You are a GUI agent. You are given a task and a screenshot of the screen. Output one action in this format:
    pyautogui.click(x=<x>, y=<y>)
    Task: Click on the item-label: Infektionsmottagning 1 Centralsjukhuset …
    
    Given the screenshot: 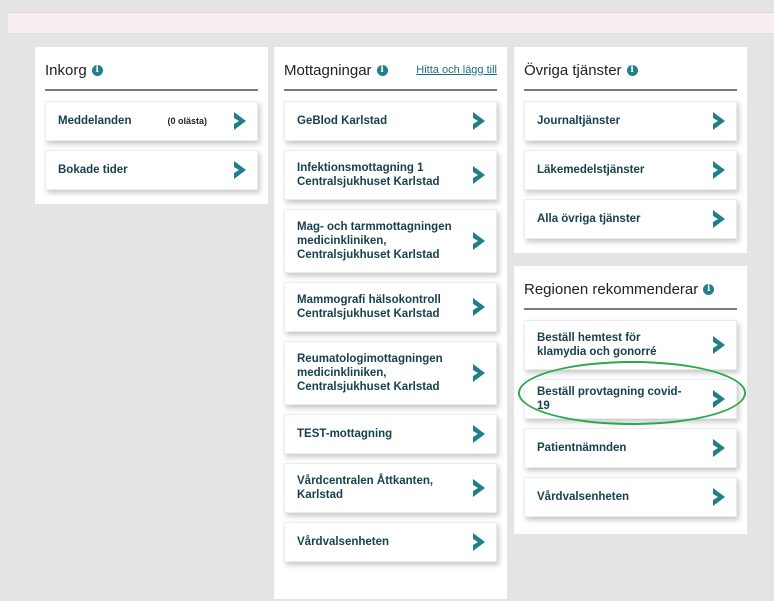 What is the action you would take?
    pyautogui.click(x=368, y=175)
    